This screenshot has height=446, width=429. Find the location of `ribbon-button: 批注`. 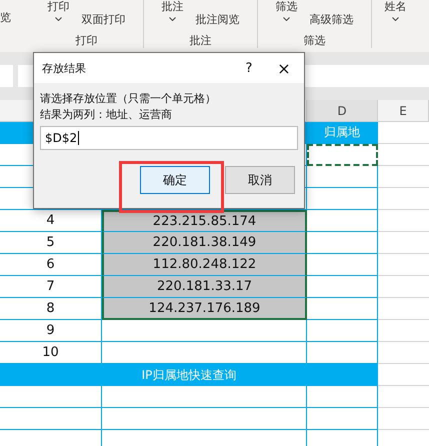

ribbon-button: 批注 is located at coordinates (173, 7).